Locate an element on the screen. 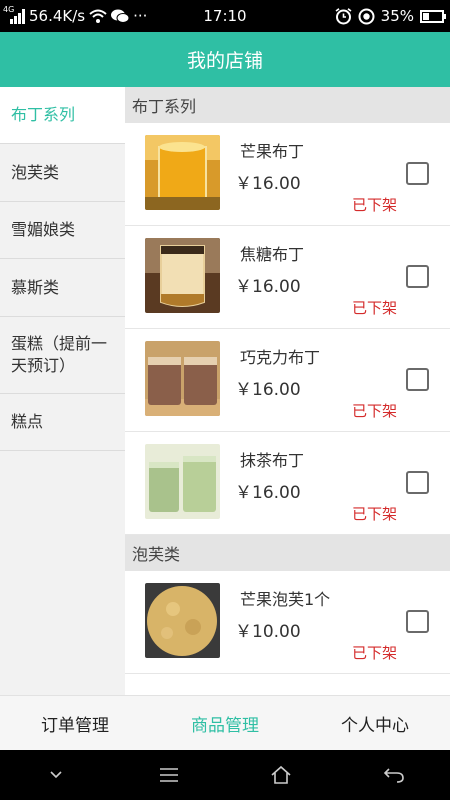 The height and width of the screenshot is (800, 450). alarm-icon is located at coordinates (343, 15).